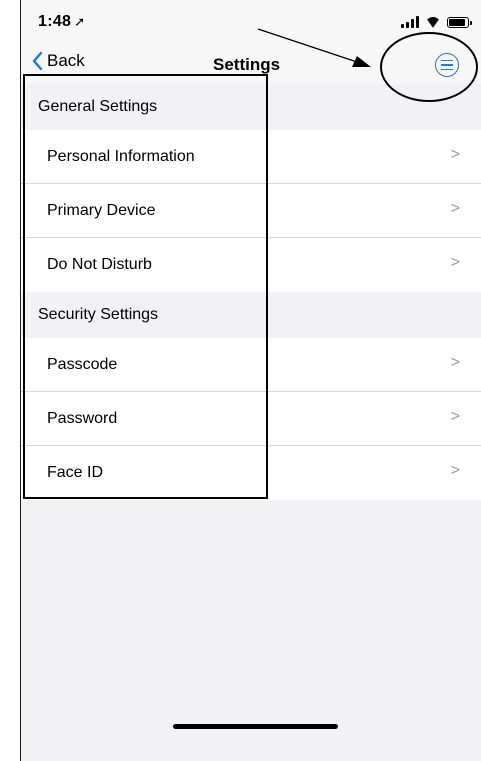 This screenshot has height=761, width=481. I want to click on chevron-left-icon, so click(37, 61).